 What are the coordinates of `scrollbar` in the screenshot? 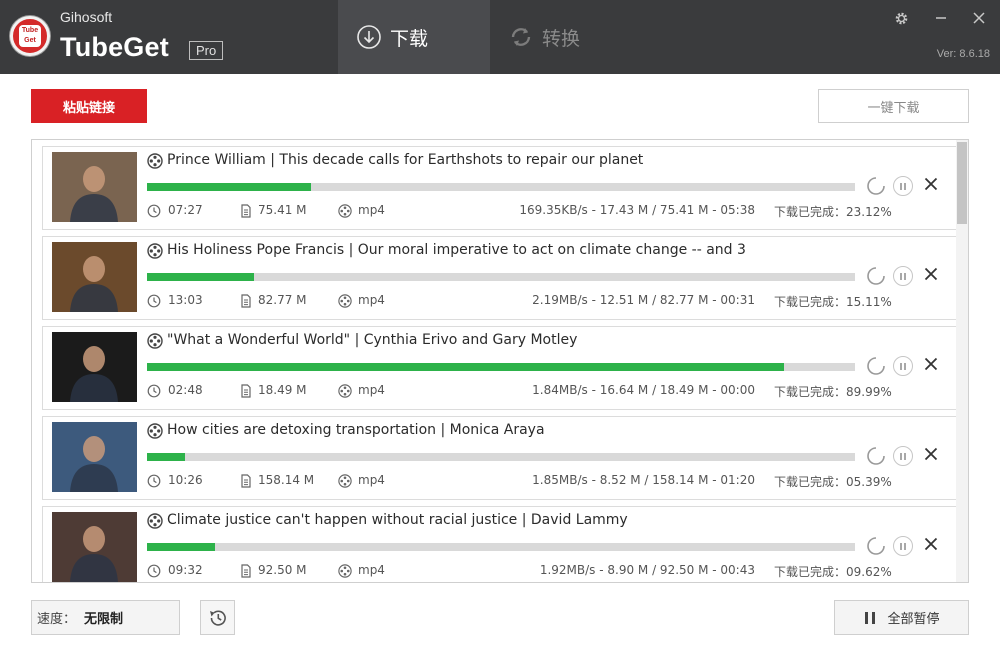 It's located at (962, 361).